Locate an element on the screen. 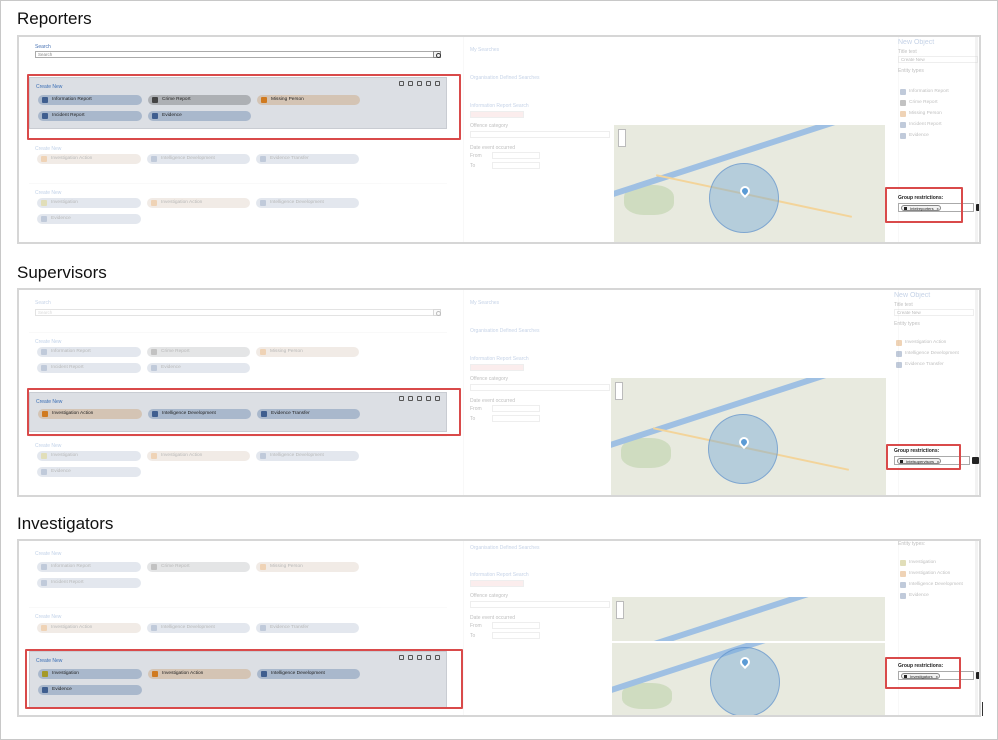  text-cursor is located at coordinates (982, 709).